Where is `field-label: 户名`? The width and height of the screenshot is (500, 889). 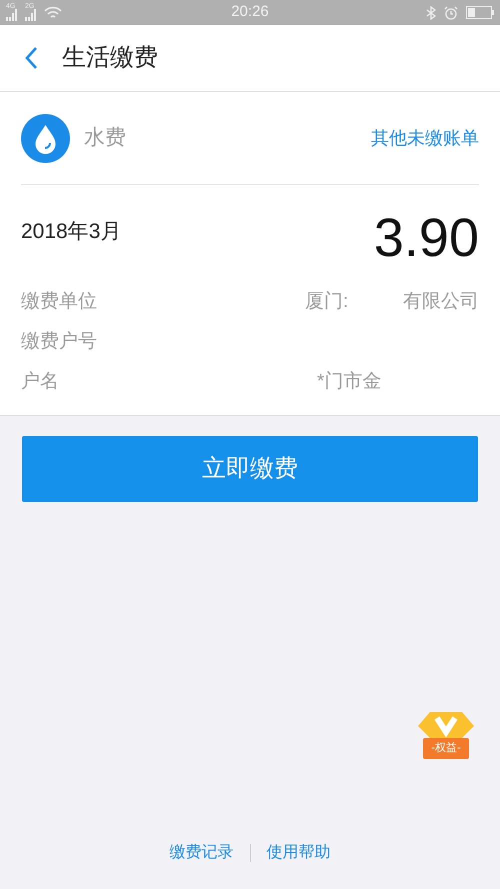
field-label: 户名 is located at coordinates (40, 382).